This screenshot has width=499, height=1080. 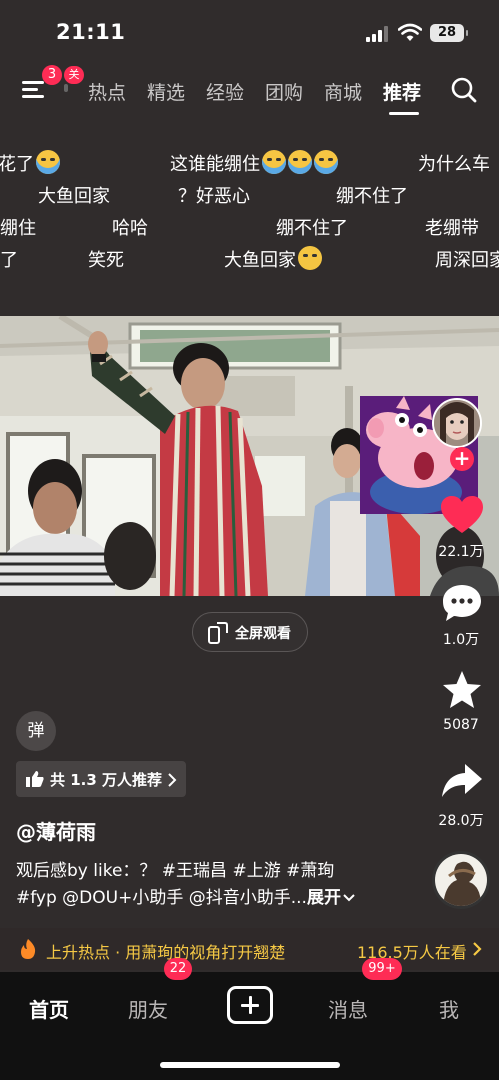 I want to click on flame-icon, so click(x=28, y=949).